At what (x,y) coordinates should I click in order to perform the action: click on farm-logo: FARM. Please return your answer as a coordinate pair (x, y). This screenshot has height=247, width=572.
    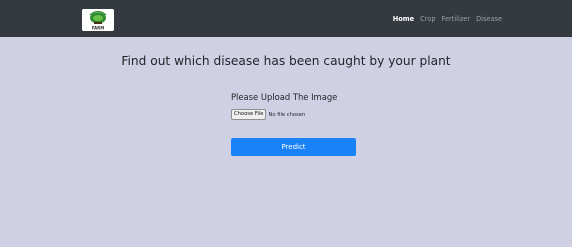
    Looking at the image, I should click on (98, 20).